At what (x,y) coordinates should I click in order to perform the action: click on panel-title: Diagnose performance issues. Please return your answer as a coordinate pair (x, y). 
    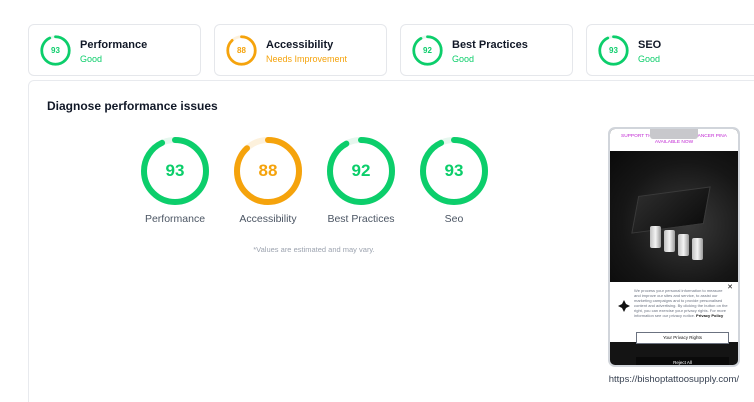
    Looking at the image, I should click on (132, 106).